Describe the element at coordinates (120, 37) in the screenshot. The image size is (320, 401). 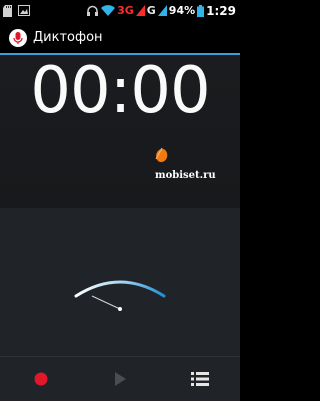
I see `action-bar: Диктофон` at that location.